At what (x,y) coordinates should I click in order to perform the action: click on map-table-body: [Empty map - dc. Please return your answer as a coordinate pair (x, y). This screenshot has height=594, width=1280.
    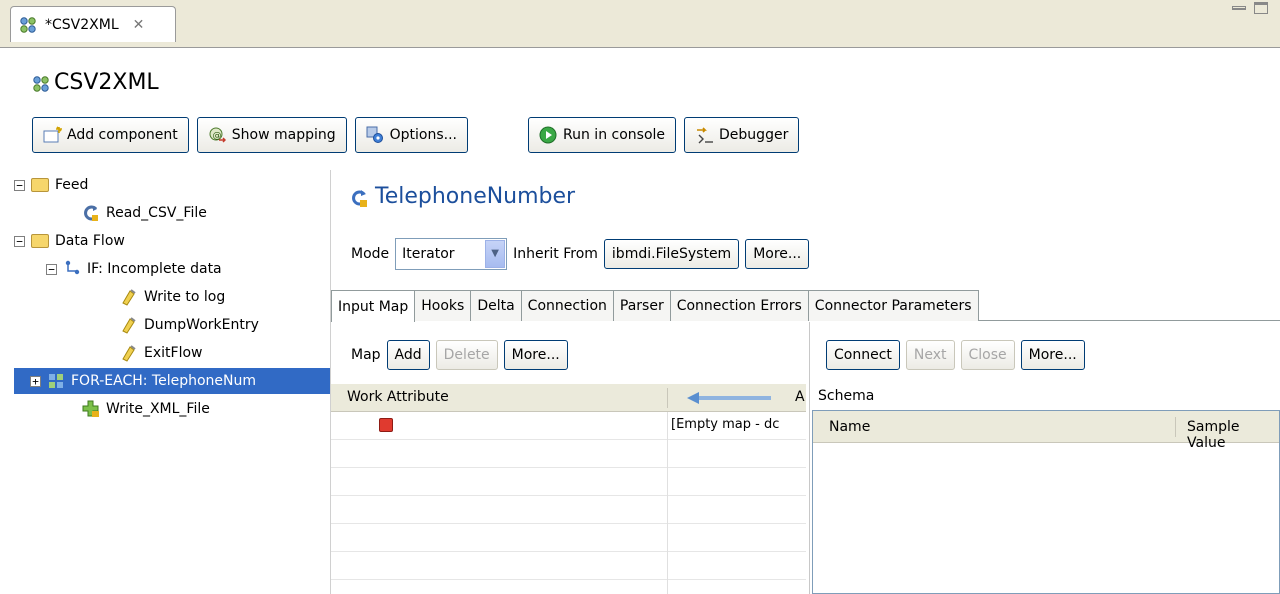
    Looking at the image, I should click on (568, 503).